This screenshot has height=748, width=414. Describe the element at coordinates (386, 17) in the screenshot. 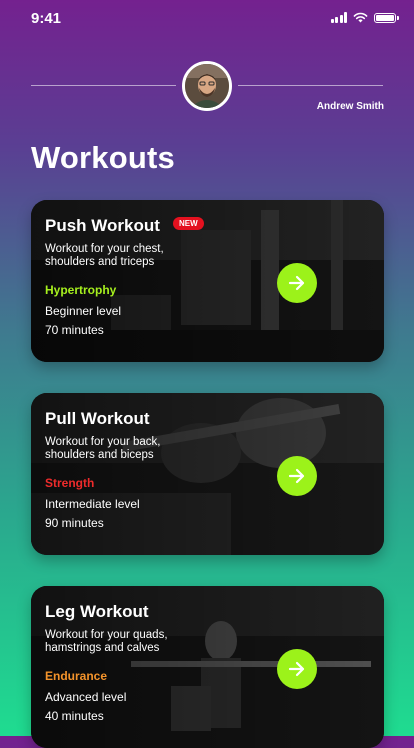

I see `battery-icon` at that location.